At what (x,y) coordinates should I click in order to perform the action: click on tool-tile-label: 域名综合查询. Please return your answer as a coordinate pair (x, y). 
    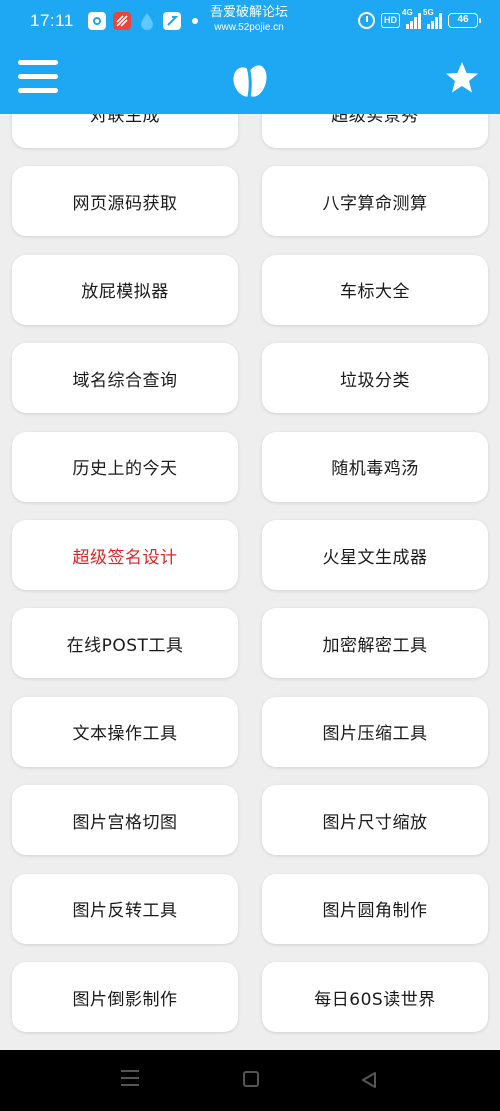
    Looking at the image, I should click on (125, 380).